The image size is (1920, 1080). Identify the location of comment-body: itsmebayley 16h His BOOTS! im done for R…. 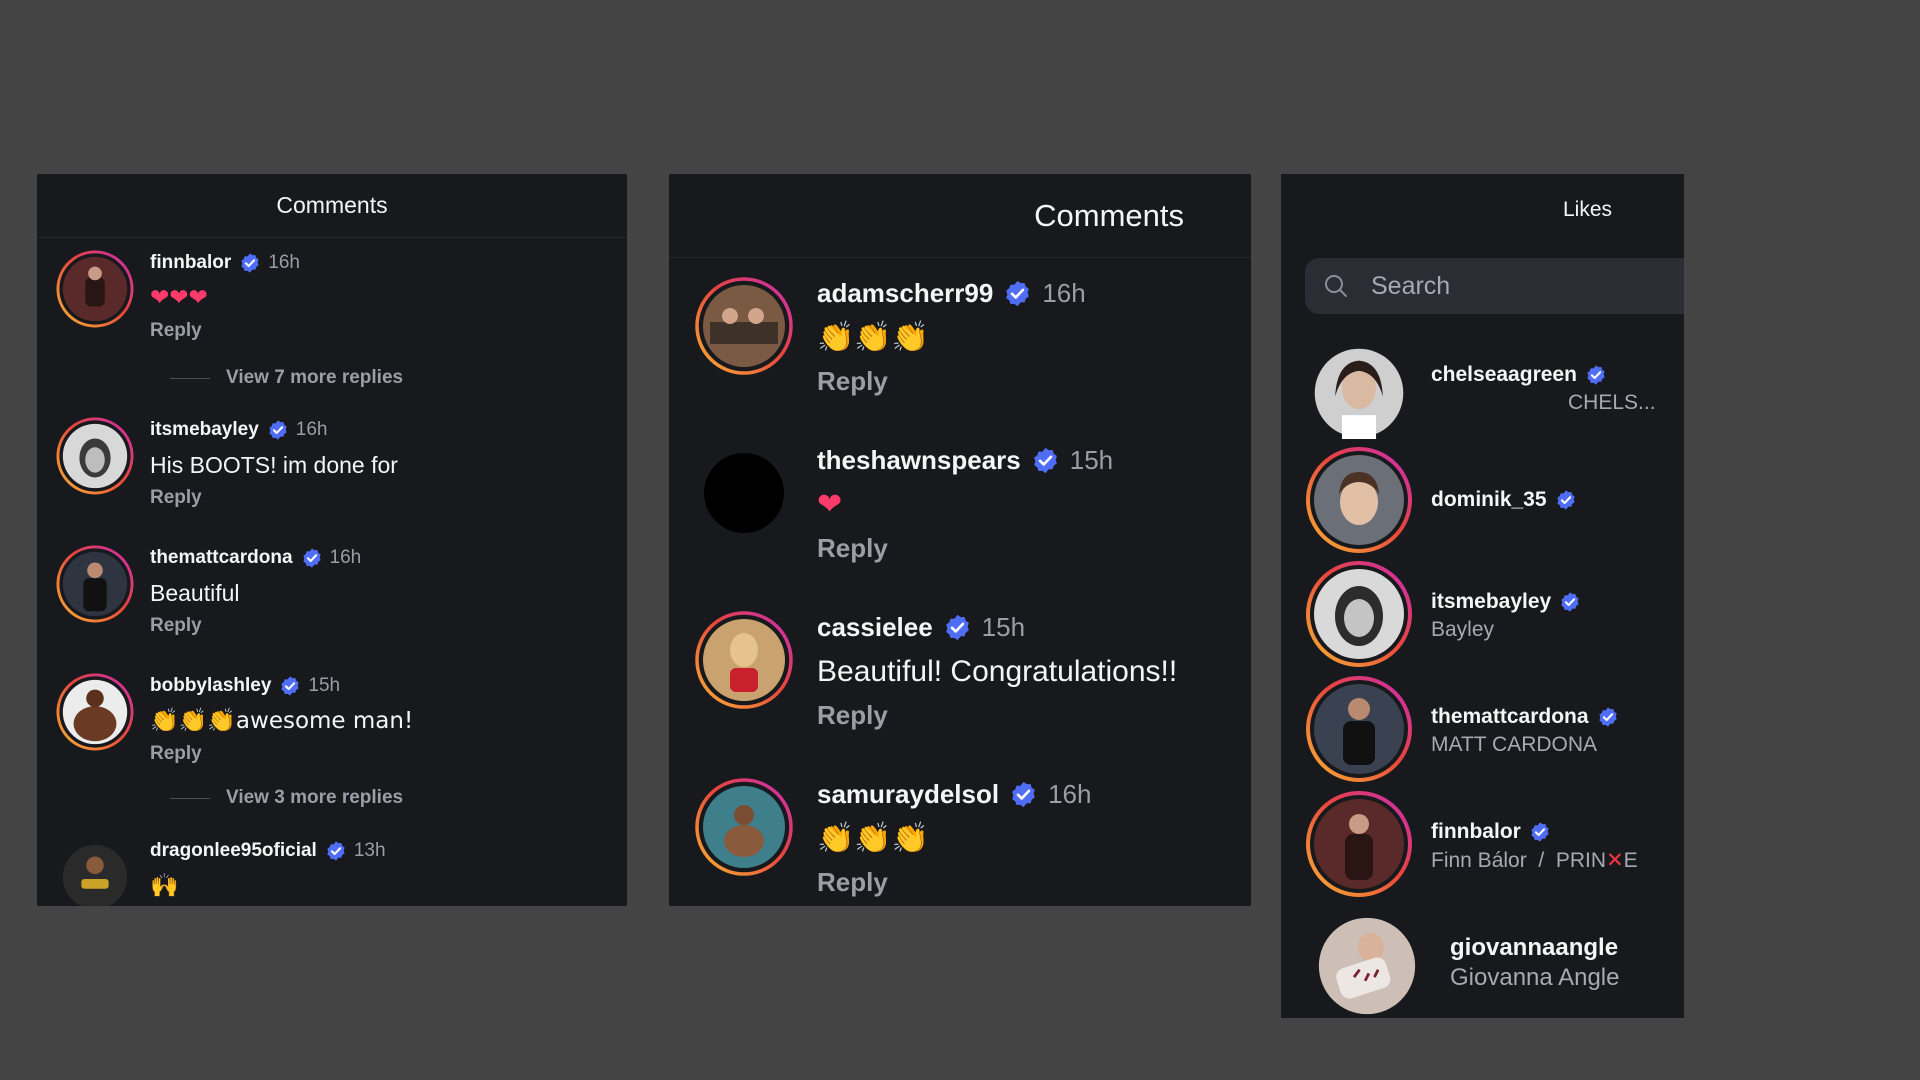
(274, 463).